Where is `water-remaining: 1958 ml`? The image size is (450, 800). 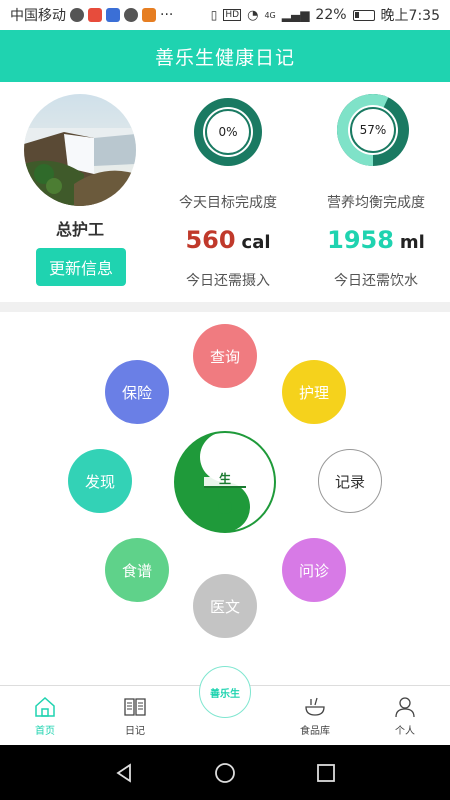
water-remaining: 1958 ml is located at coordinates (376, 240).